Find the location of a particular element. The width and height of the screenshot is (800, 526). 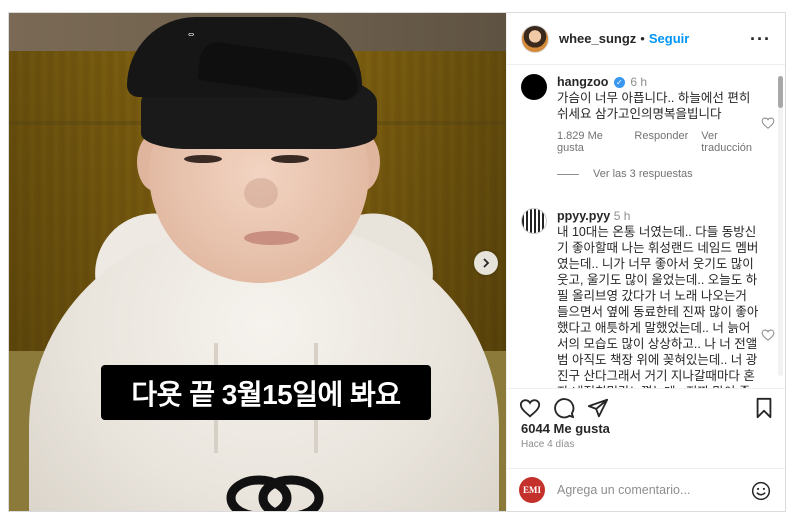

commenter-username: ppyy.pyy is located at coordinates (583, 216).